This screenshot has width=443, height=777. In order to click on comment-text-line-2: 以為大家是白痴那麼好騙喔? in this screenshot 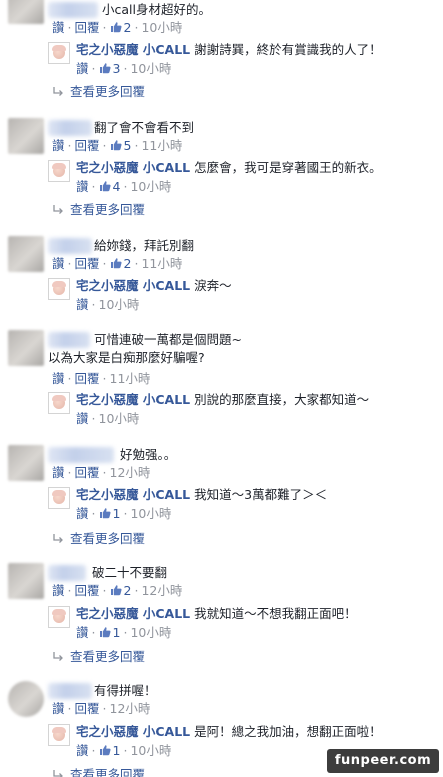, I will do `click(126, 357)`.